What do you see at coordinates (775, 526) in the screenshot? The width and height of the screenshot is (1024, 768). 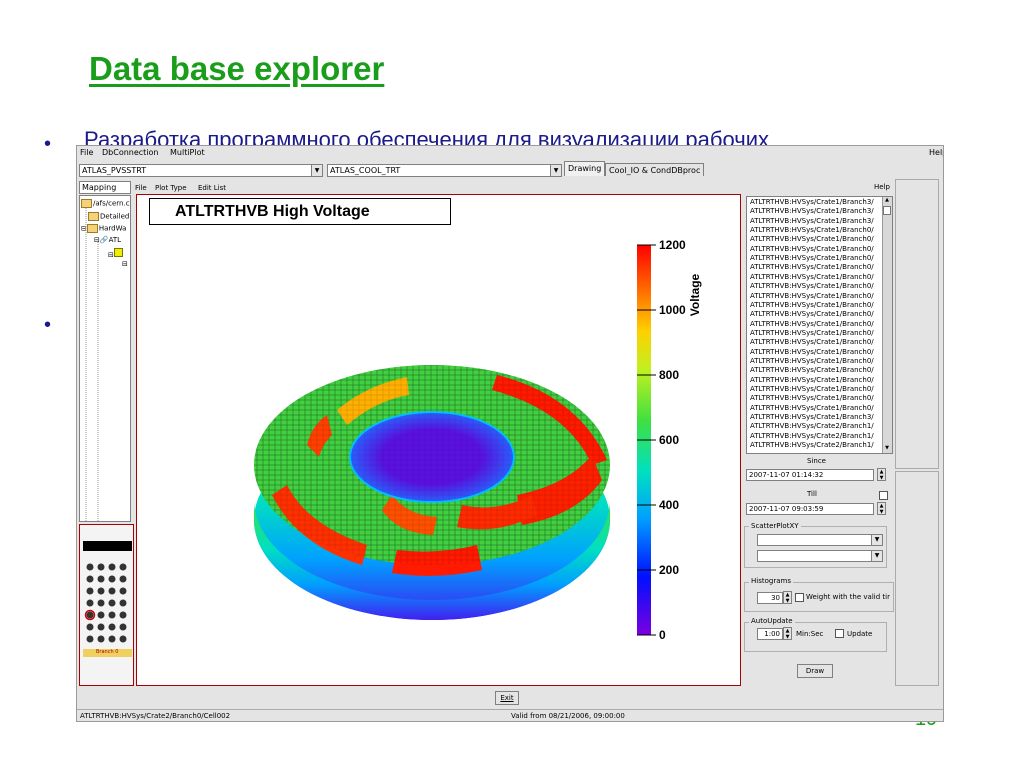 I see `scatter-group-title: ScatterPlotXY` at bounding box center [775, 526].